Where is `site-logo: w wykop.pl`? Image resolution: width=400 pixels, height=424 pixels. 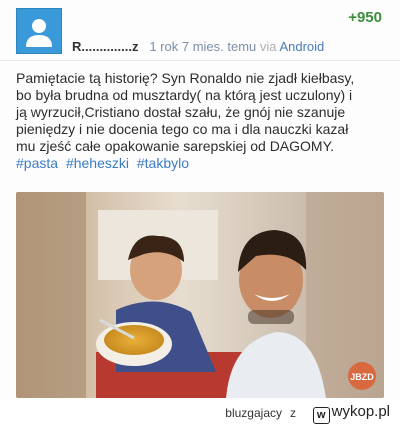 site-logo: w wykop.pl is located at coordinates (351, 413).